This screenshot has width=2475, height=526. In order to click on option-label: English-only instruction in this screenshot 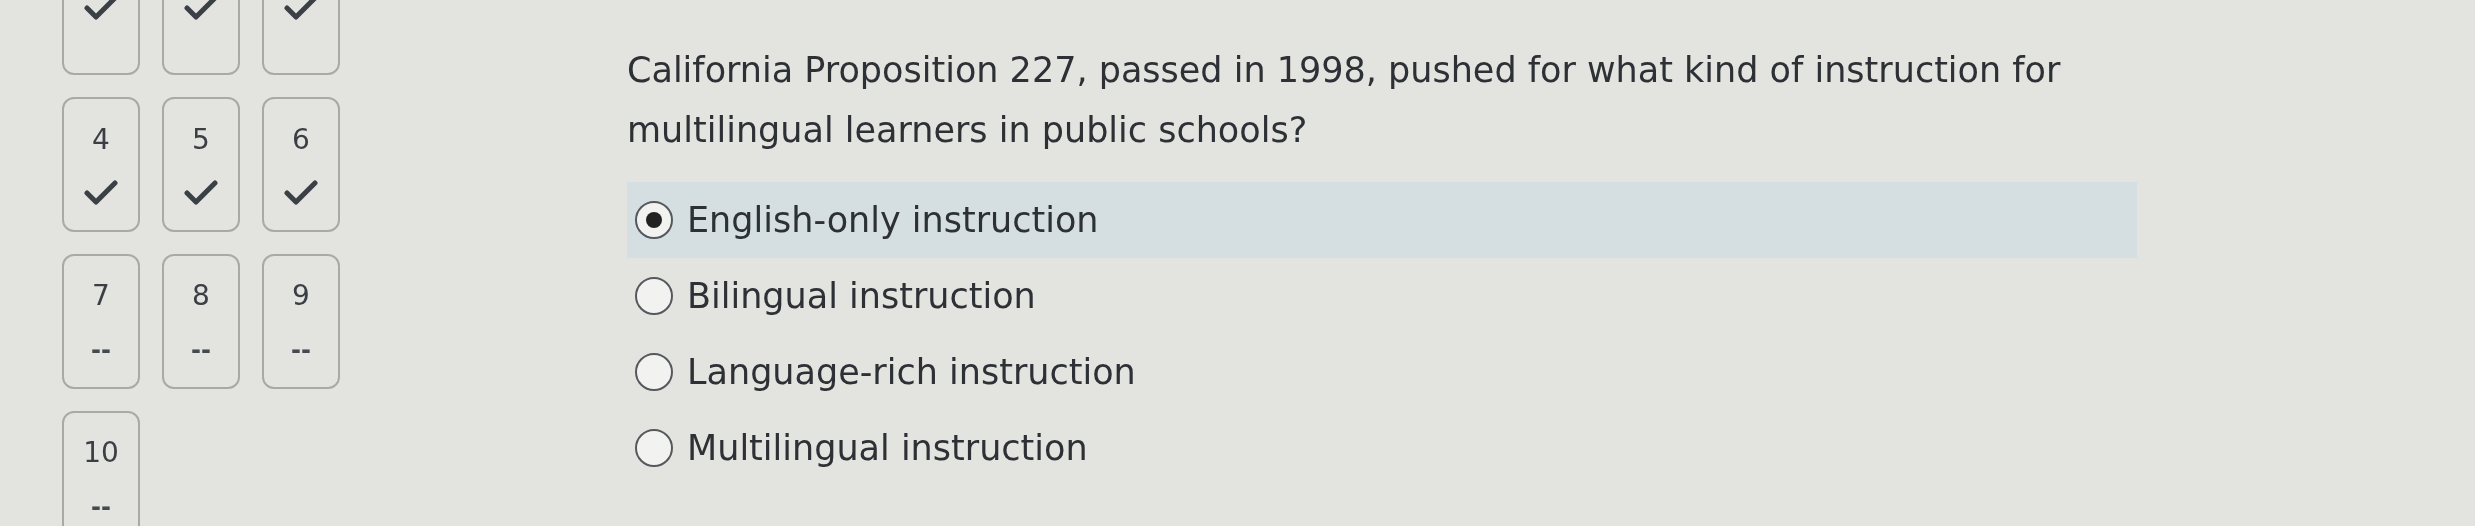, I will do `click(893, 220)`.